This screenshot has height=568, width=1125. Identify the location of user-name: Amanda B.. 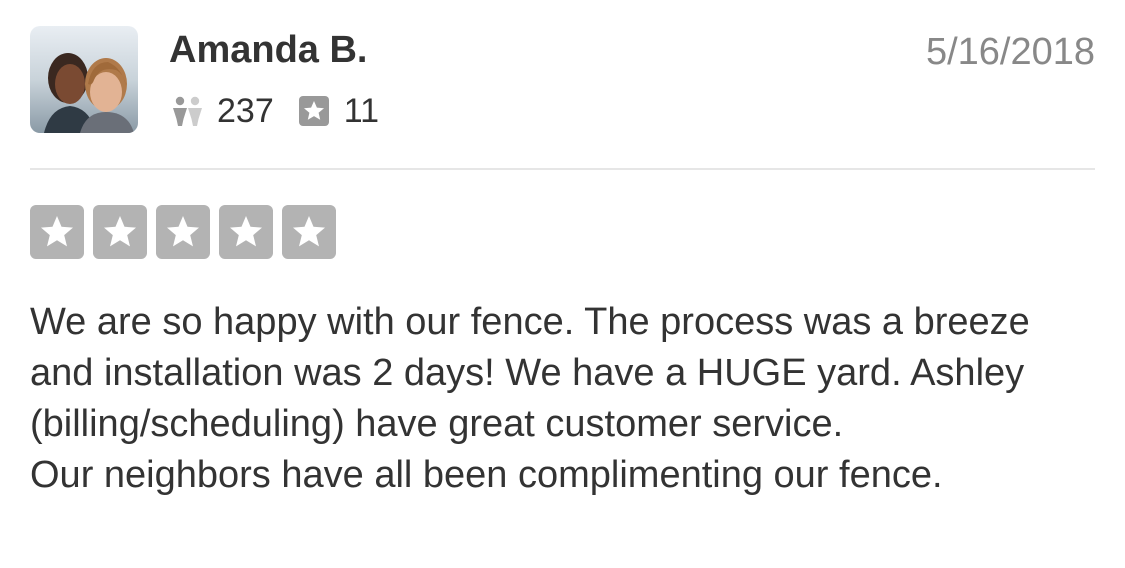
(268, 50).